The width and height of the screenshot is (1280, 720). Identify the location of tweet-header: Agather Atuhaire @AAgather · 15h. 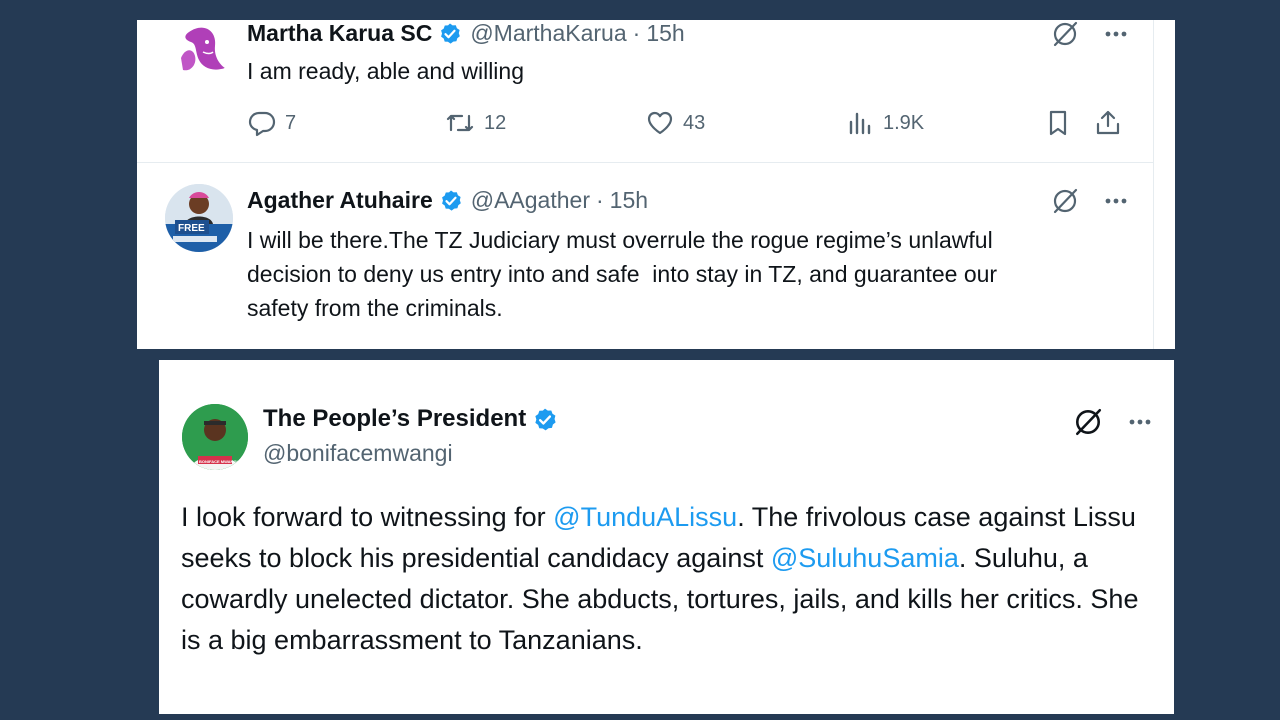
(447, 200).